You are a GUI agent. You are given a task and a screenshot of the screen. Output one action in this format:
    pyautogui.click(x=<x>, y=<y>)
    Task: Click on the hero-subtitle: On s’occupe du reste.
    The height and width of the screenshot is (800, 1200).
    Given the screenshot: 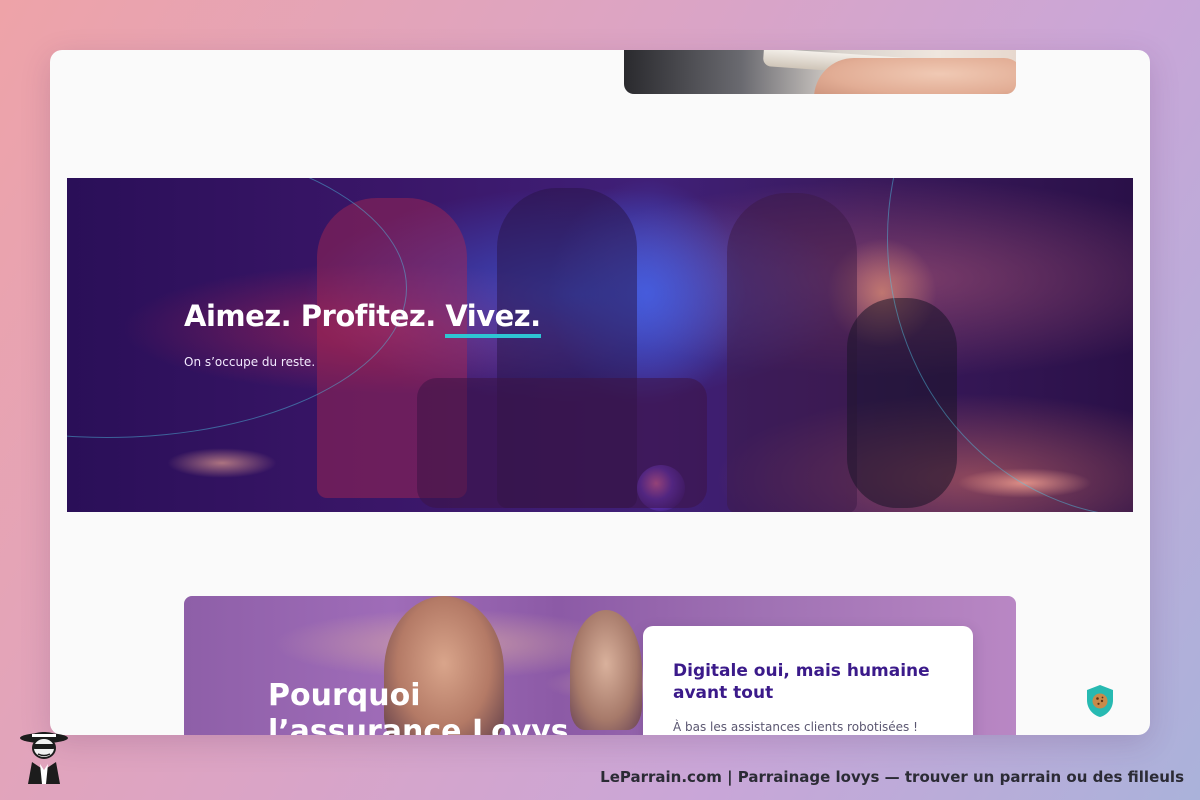 What is the action you would take?
    pyautogui.click(x=250, y=362)
    